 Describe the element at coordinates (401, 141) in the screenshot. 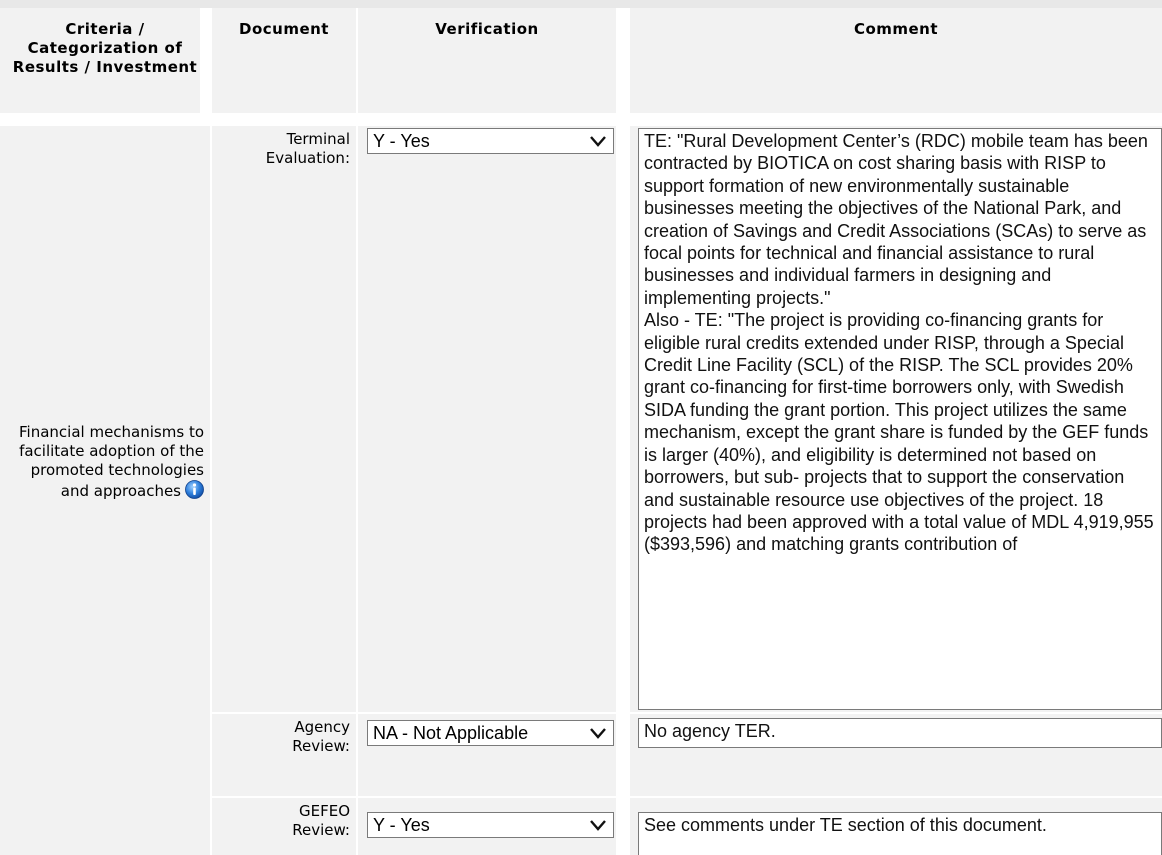

I see `verification-value-te: Y - Yes` at that location.